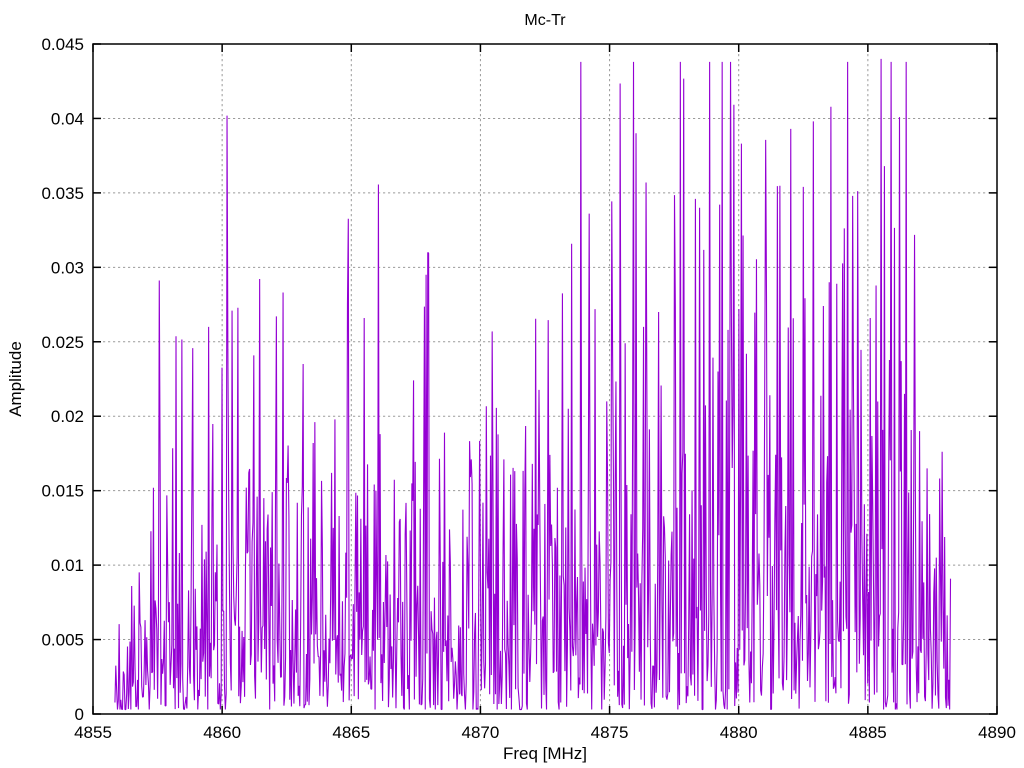 The width and height of the screenshot is (1024, 768). What do you see at coordinates (545, 753) in the screenshot?
I see `x-axis-label: Freq [MHz]` at bounding box center [545, 753].